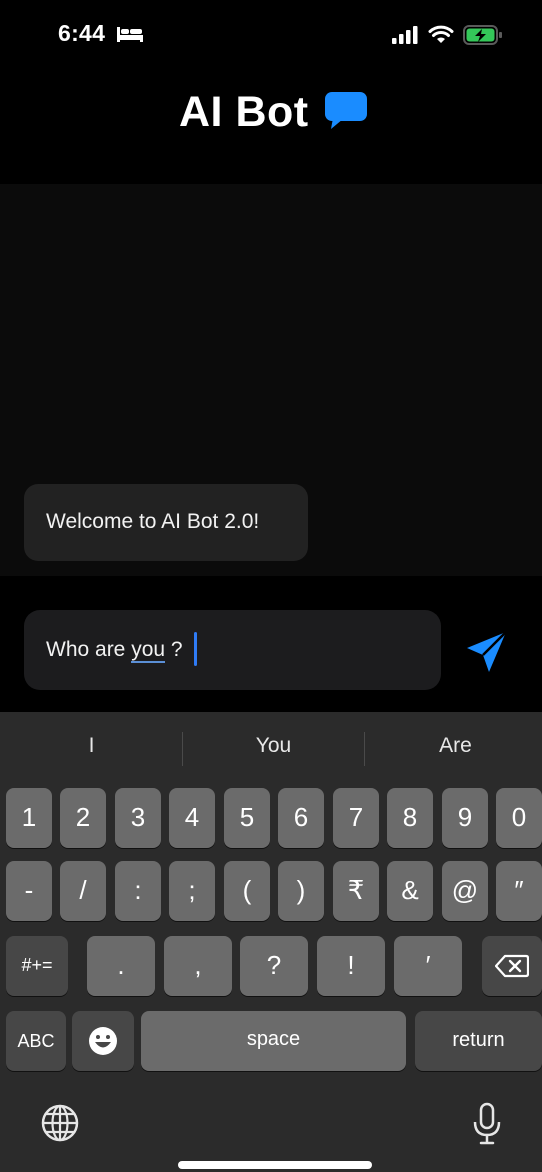 This screenshot has height=1172, width=542. I want to click on globe-icon, so click(60, 1123).